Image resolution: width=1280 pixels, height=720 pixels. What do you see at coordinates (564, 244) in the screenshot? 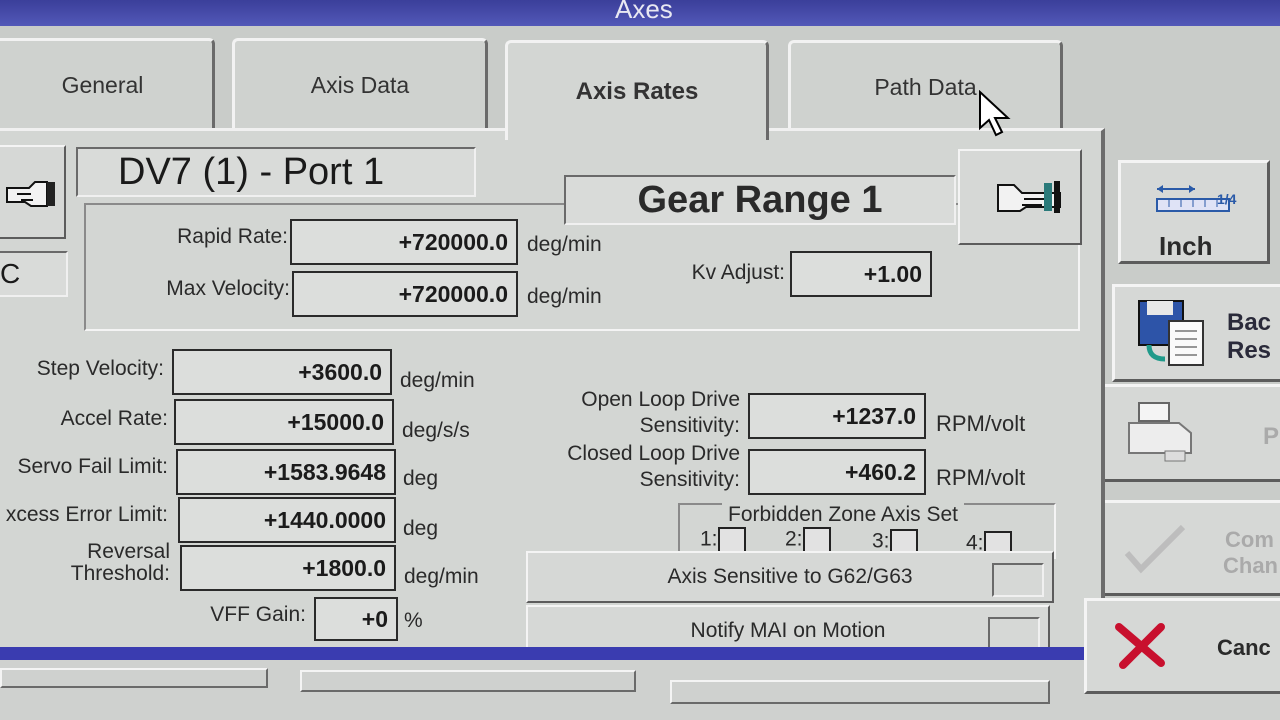
I see `rapid-rate-unit: deg/min` at bounding box center [564, 244].